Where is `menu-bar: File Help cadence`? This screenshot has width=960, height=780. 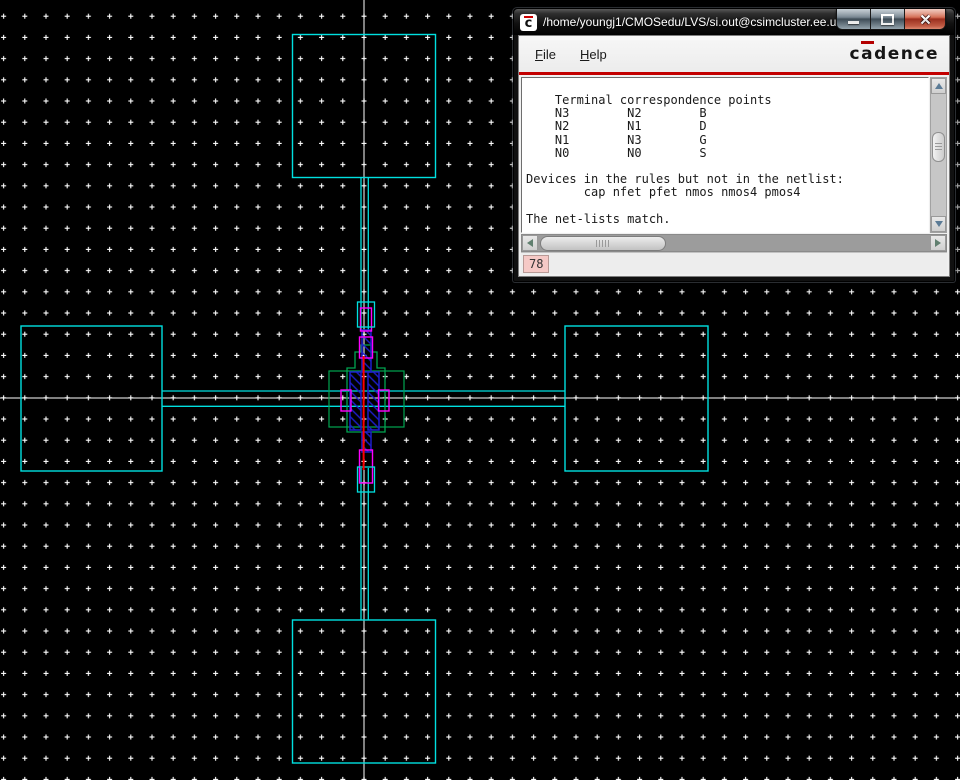
menu-bar: File Help cadence is located at coordinates (734, 54).